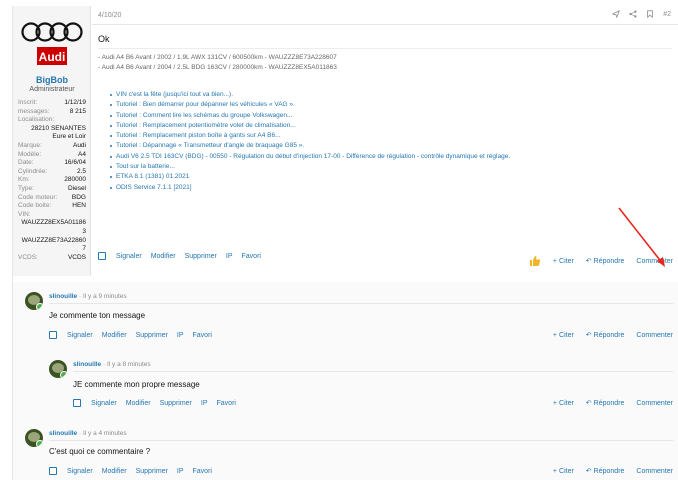 The width and height of the screenshot is (678, 480). I want to click on comment-body: C'est quoi ce commentaire ?, so click(100, 451).